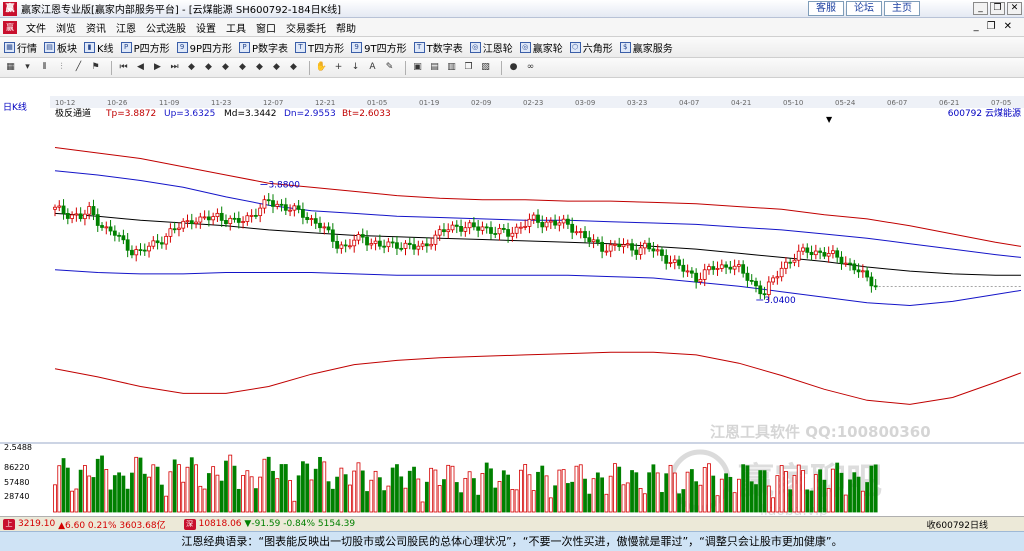  Describe the element at coordinates (338, 67) in the screenshot. I see `crosshair-icon: +` at that location.